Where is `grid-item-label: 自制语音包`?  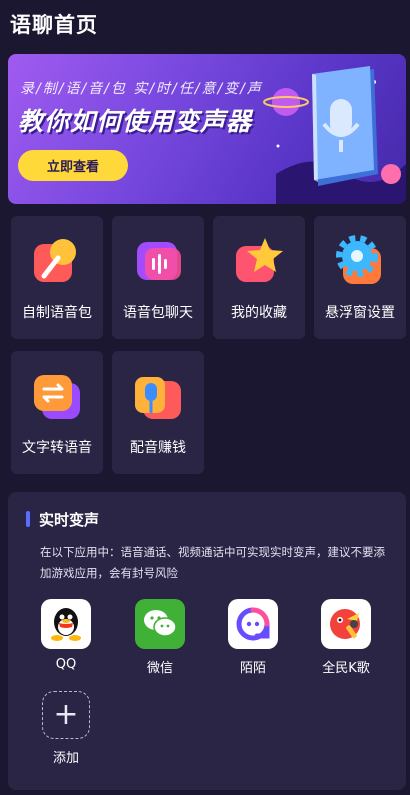 grid-item-label: 自制语音包 is located at coordinates (57, 313).